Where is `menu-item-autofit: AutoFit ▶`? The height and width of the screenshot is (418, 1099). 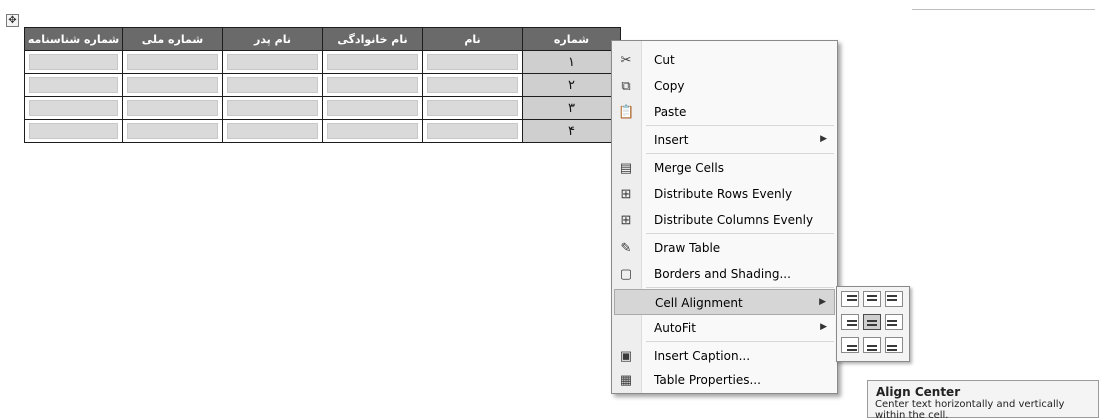 menu-item-autofit: AutoFit ▶ is located at coordinates (724, 328).